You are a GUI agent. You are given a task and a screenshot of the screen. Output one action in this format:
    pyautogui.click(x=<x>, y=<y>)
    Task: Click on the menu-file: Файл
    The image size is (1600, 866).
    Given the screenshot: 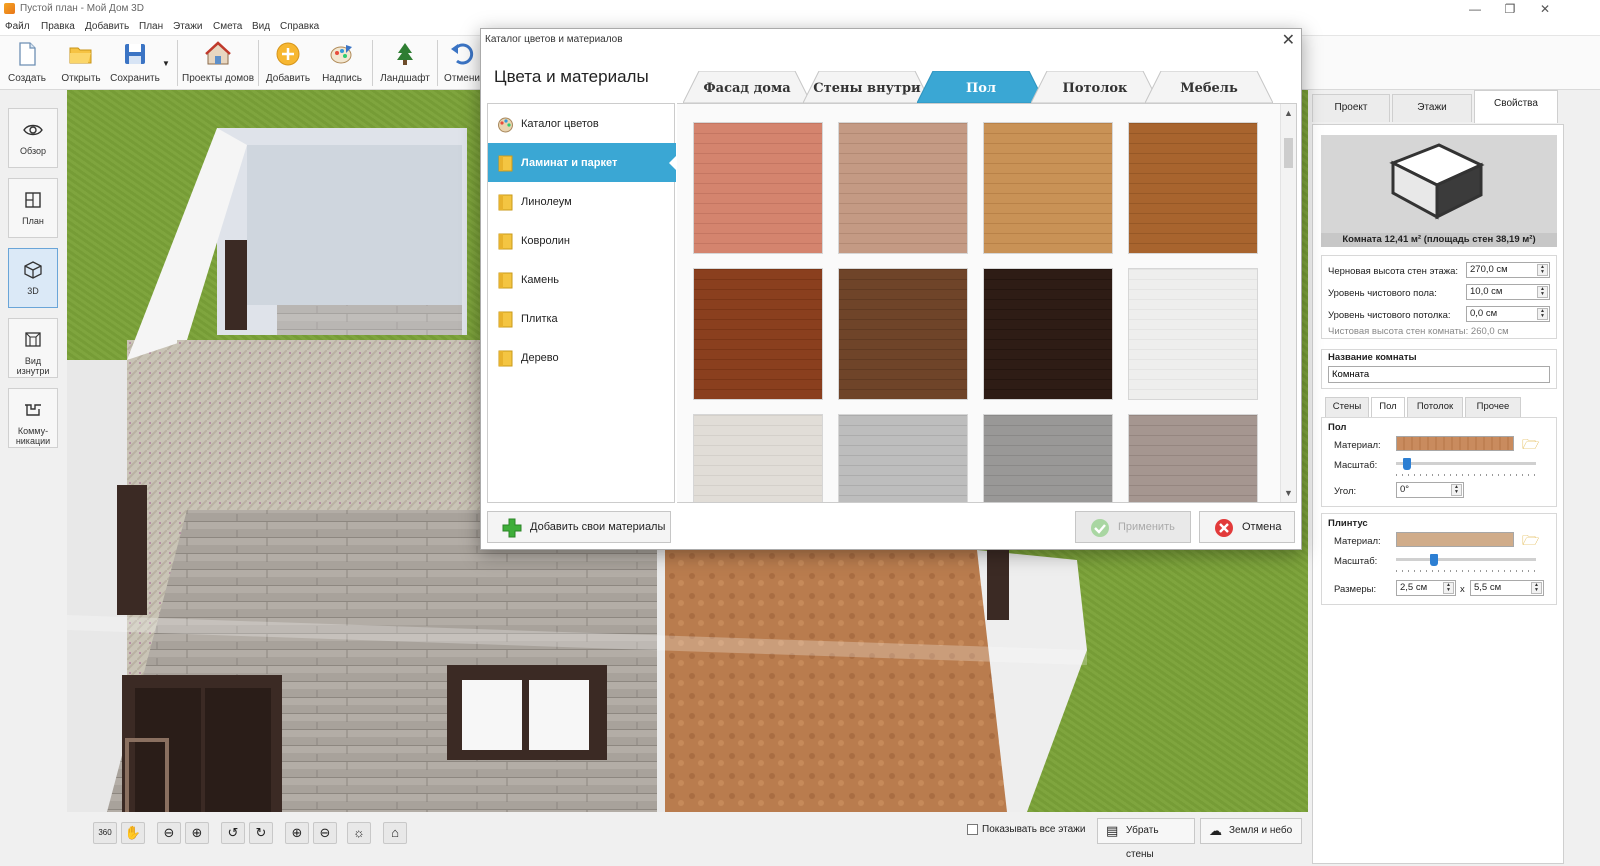 What is the action you would take?
    pyautogui.click(x=17, y=26)
    